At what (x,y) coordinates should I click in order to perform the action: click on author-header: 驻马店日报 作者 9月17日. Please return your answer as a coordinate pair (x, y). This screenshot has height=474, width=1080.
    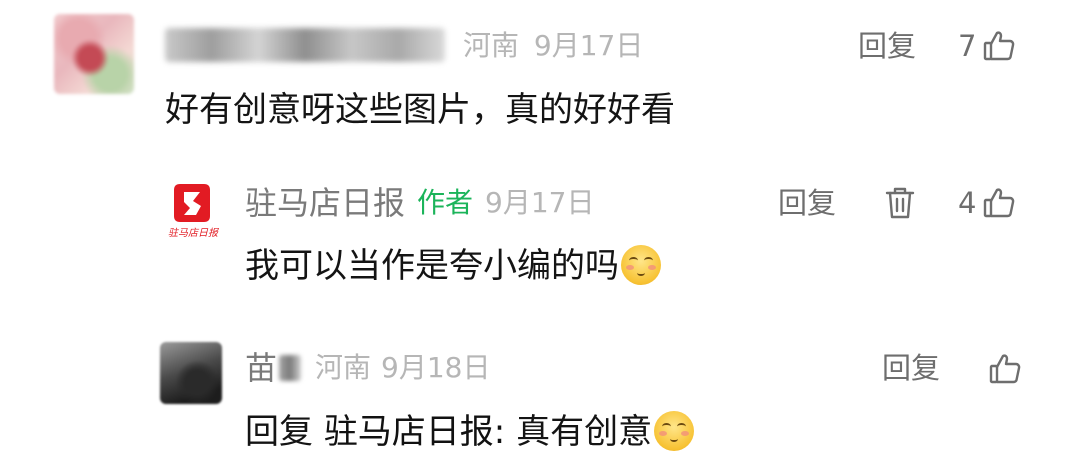
    Looking at the image, I should click on (419, 203).